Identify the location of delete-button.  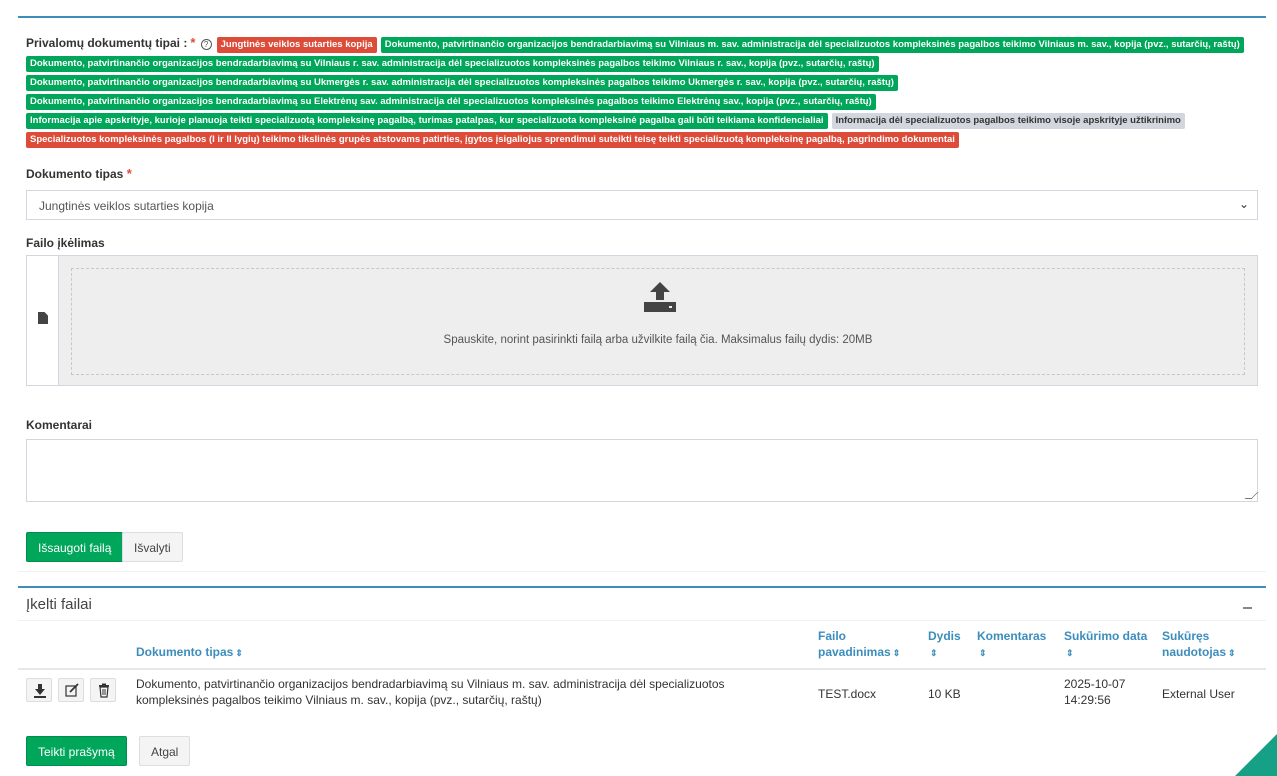
(103, 690).